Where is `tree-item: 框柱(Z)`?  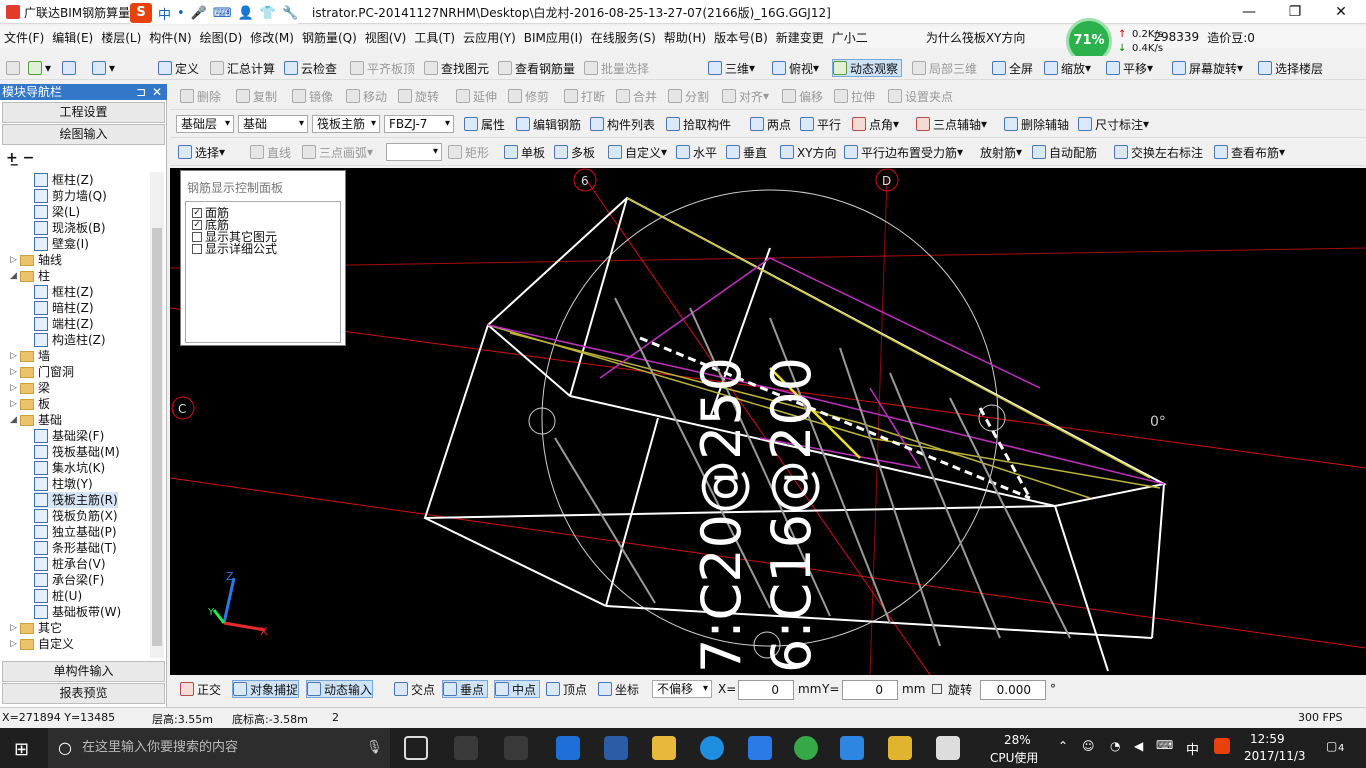
tree-item: 框柱(Z) is located at coordinates (64, 180).